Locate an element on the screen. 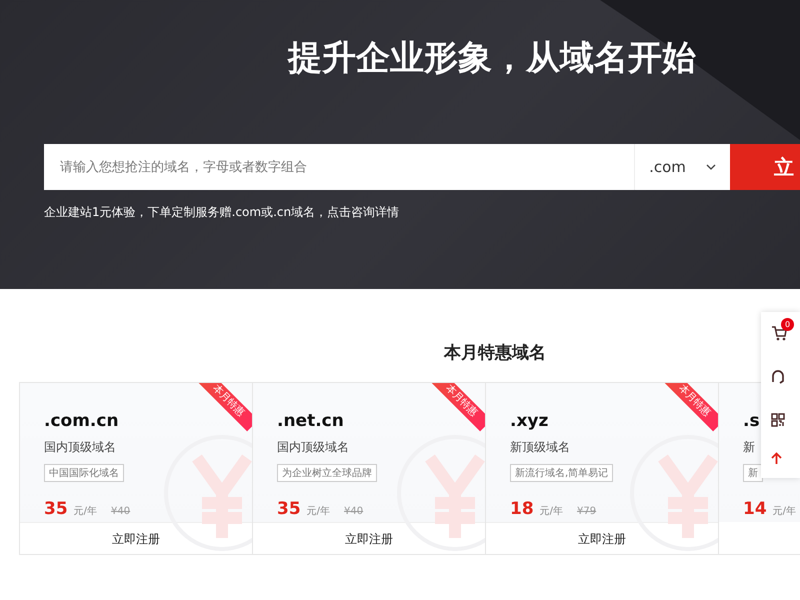  domain-tag: 为企业树立全球品牌 is located at coordinates (327, 473).